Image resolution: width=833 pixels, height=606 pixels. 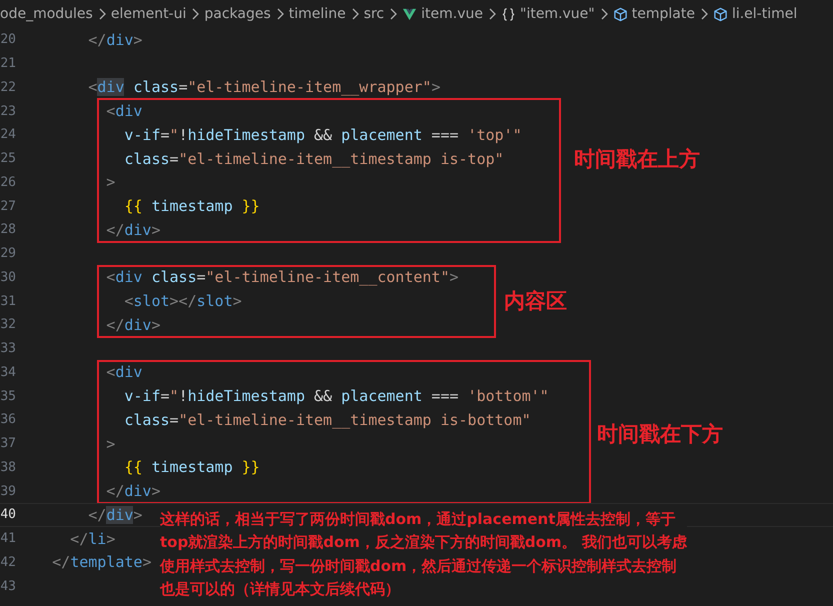 What do you see at coordinates (410, 14) in the screenshot?
I see `vue-logo-icon` at bounding box center [410, 14].